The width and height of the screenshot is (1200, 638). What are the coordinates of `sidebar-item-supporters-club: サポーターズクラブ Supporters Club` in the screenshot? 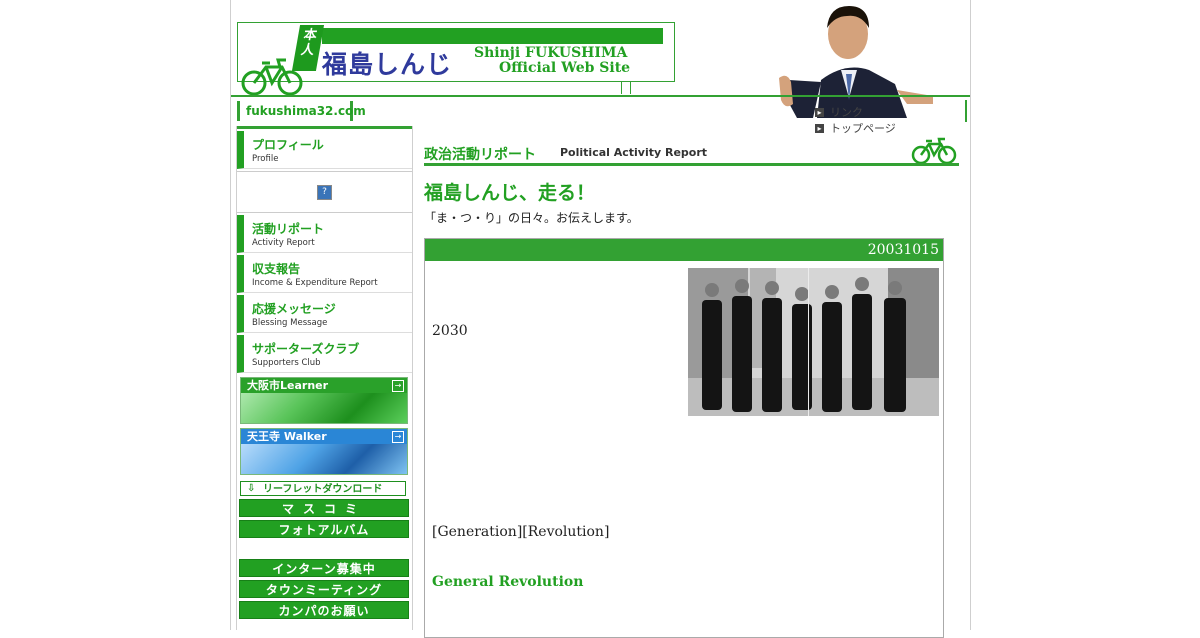 It's located at (324, 354).